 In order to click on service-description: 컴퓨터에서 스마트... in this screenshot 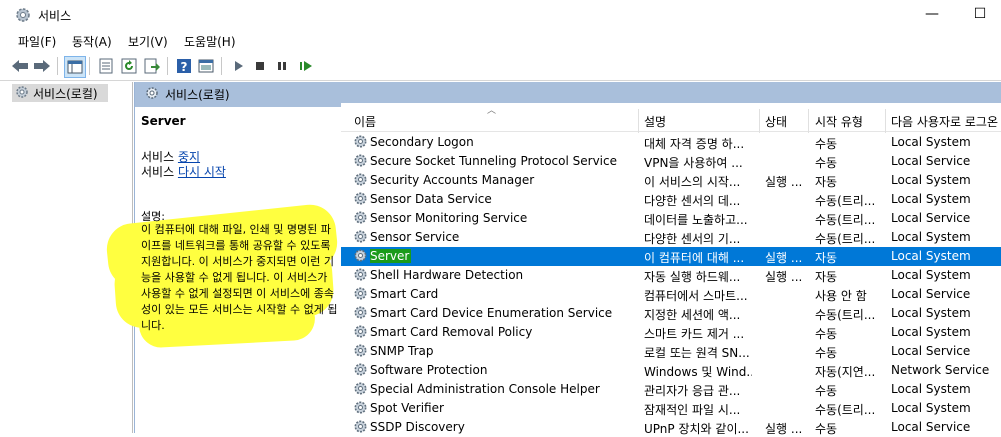, I will do `click(696, 296)`.